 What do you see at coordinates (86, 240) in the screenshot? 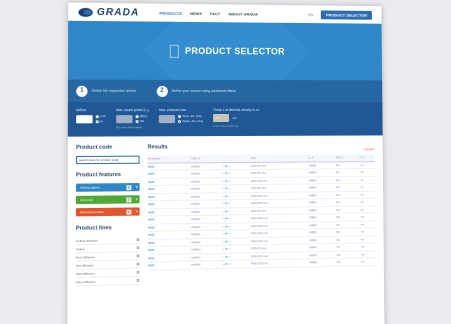
I see `product-line-label: Ceiling diffusers` at bounding box center [86, 240].